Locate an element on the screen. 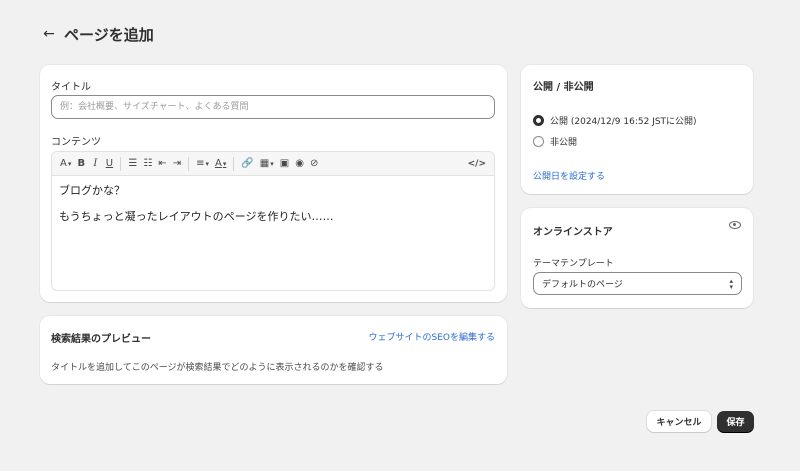 This screenshot has height=471, width=800. select-chevron-icon: ▴ ▾ is located at coordinates (731, 283).